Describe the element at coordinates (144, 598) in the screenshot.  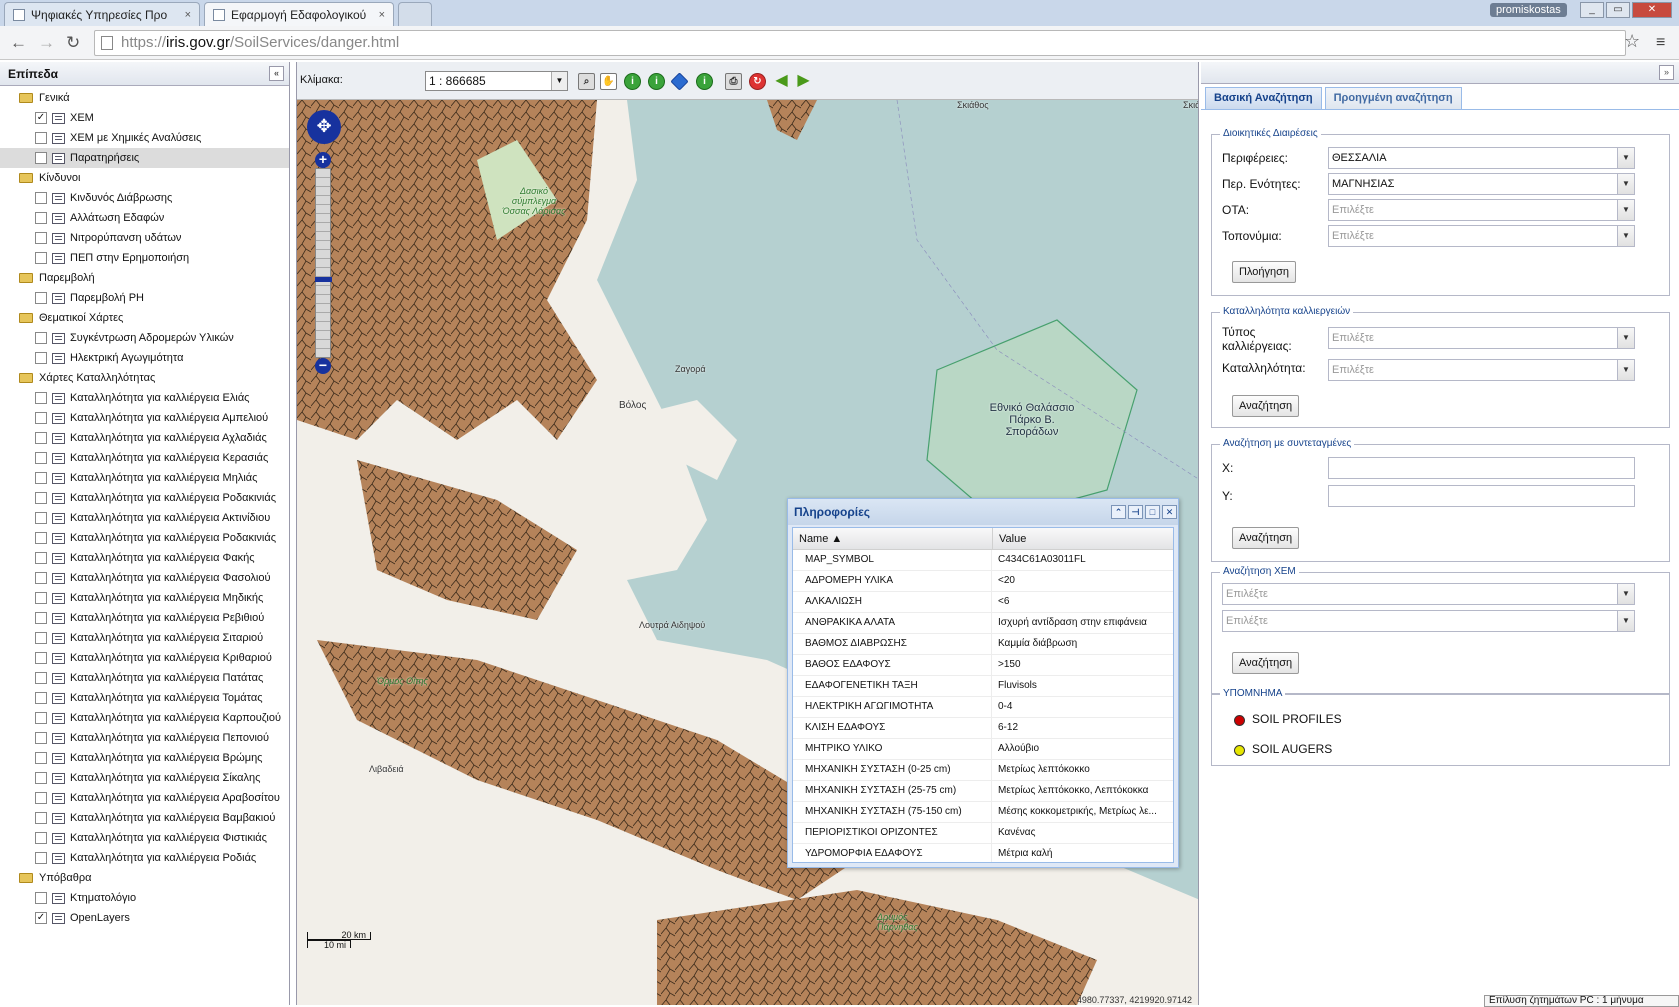
I see `layer-item: Καταλληλότητα για καλλιέργεια Μηδικής` at that location.